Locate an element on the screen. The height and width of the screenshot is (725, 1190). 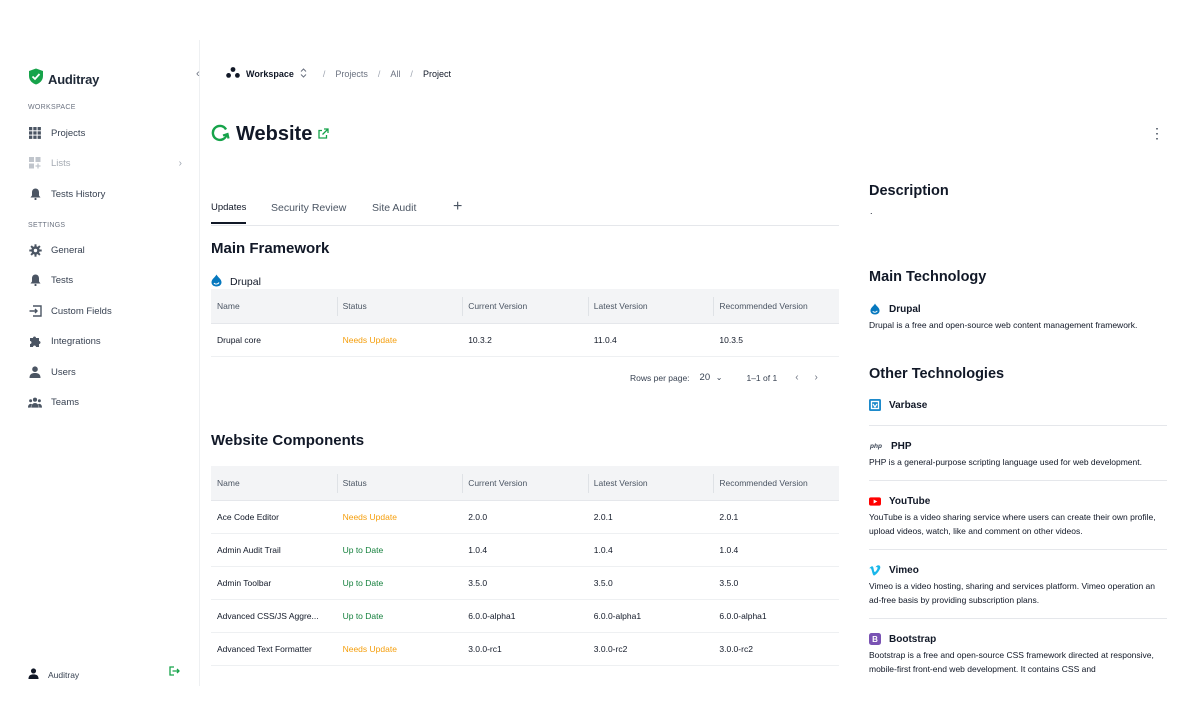
sidebar-item-tests-history: Tests History is located at coordinates (108, 194).